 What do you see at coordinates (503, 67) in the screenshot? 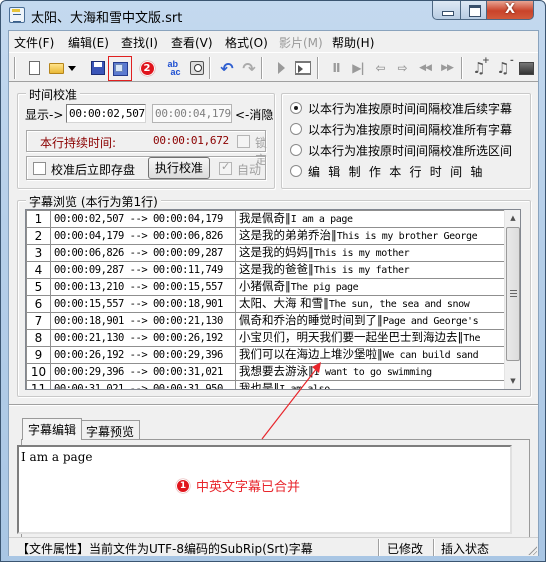
I see `remove-audio-button: ♫ -` at bounding box center [503, 67].